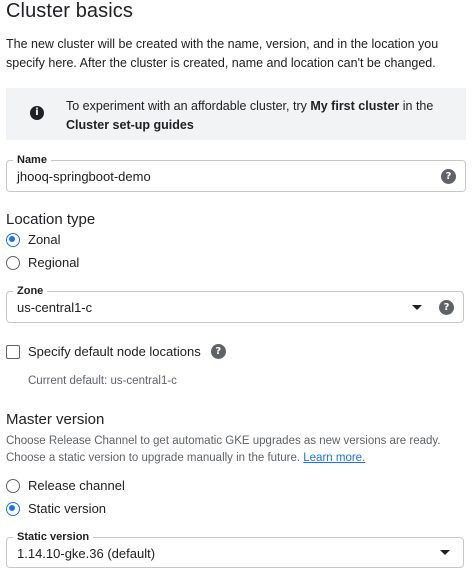 The image size is (474, 579). Describe the element at coordinates (69, 11) in the screenshot. I see `page-title: Cluster basics` at that location.